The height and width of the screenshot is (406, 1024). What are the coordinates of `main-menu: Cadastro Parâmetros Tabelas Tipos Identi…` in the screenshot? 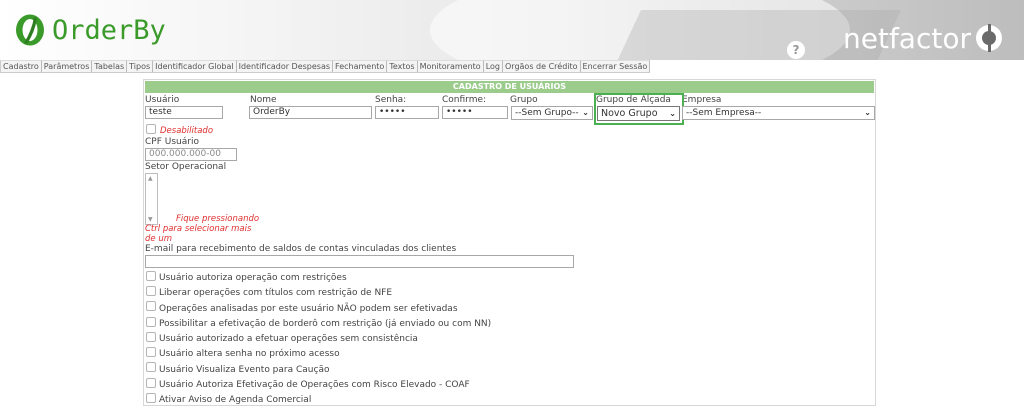 It's located at (325, 66).